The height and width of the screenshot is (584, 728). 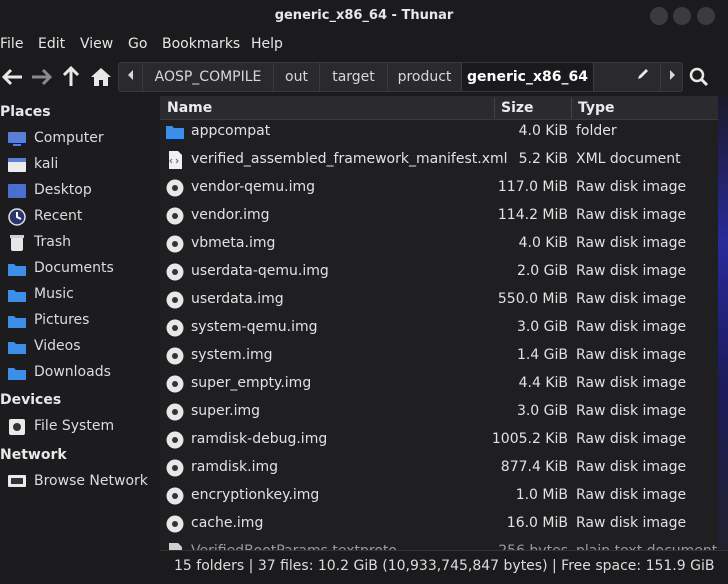 What do you see at coordinates (253, 187) in the screenshot?
I see `file-name: vendor-qemu.img` at bounding box center [253, 187].